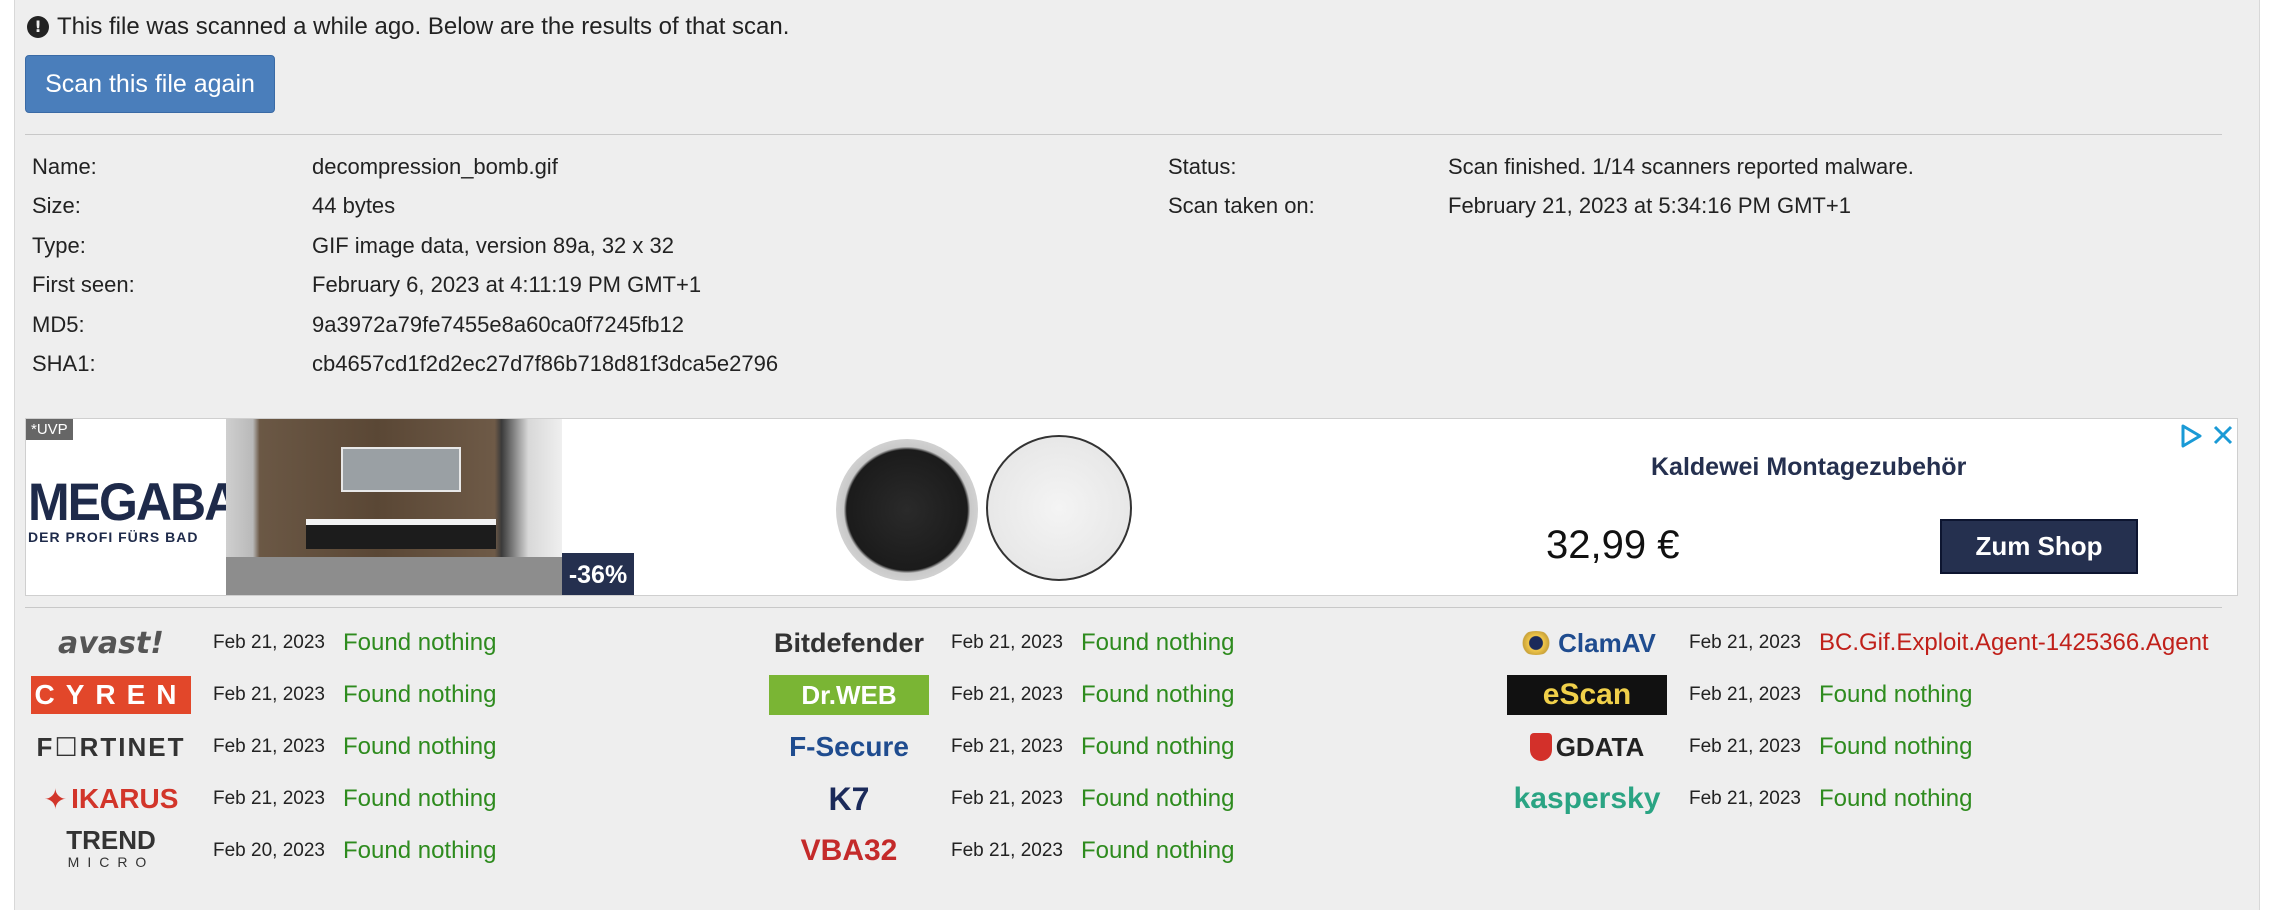  Describe the element at coordinates (1587, 643) in the screenshot. I see `clamav-logo: ClamAV` at that location.